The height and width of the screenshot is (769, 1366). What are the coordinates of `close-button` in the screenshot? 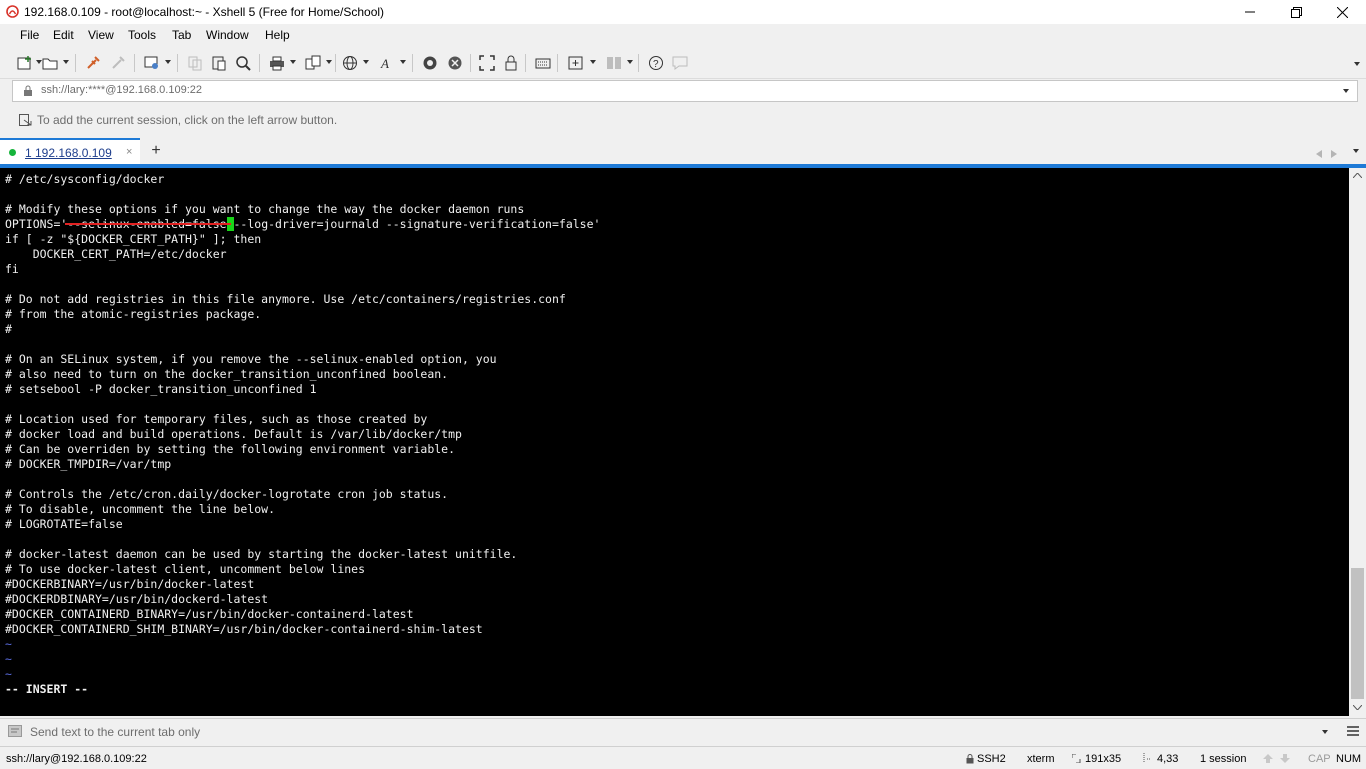 It's located at (1342, 12).